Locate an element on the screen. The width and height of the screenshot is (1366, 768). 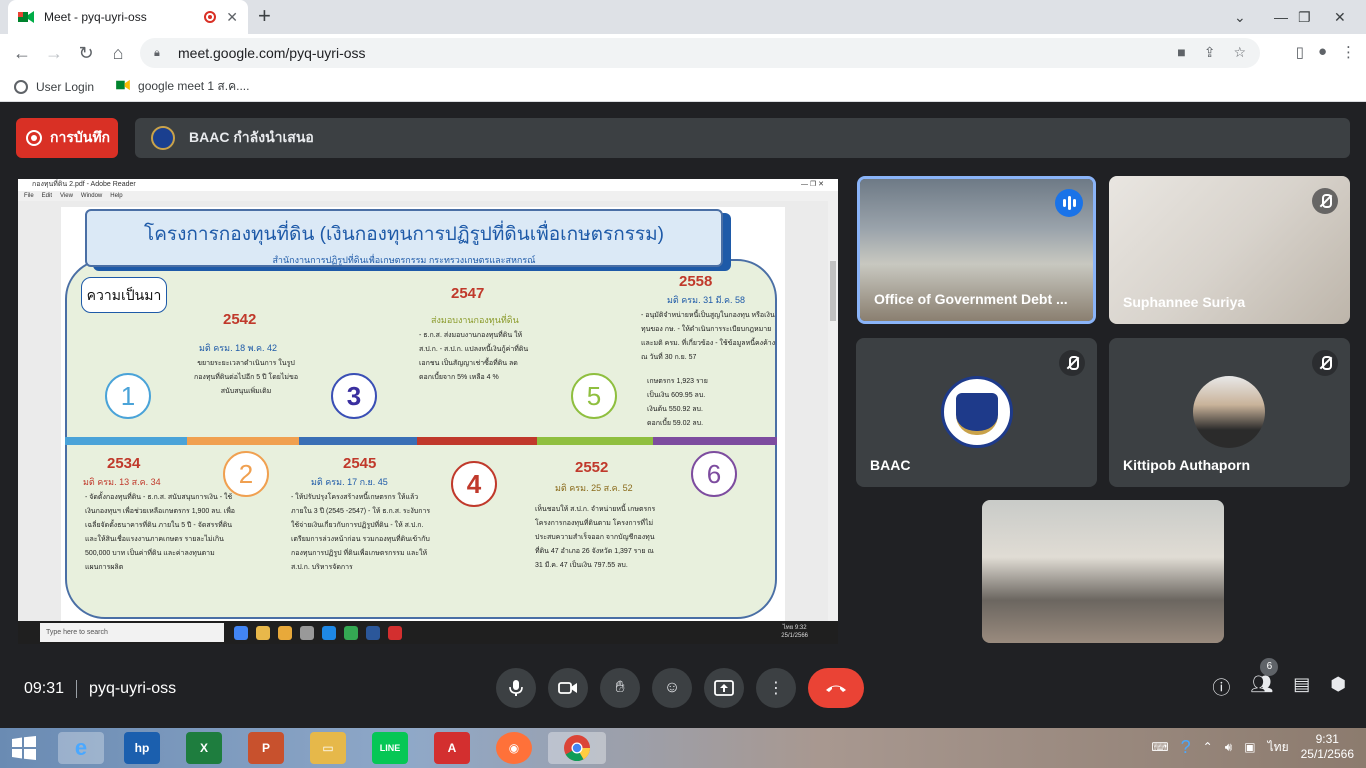
windows-logo-icon is located at coordinates (24, 748).